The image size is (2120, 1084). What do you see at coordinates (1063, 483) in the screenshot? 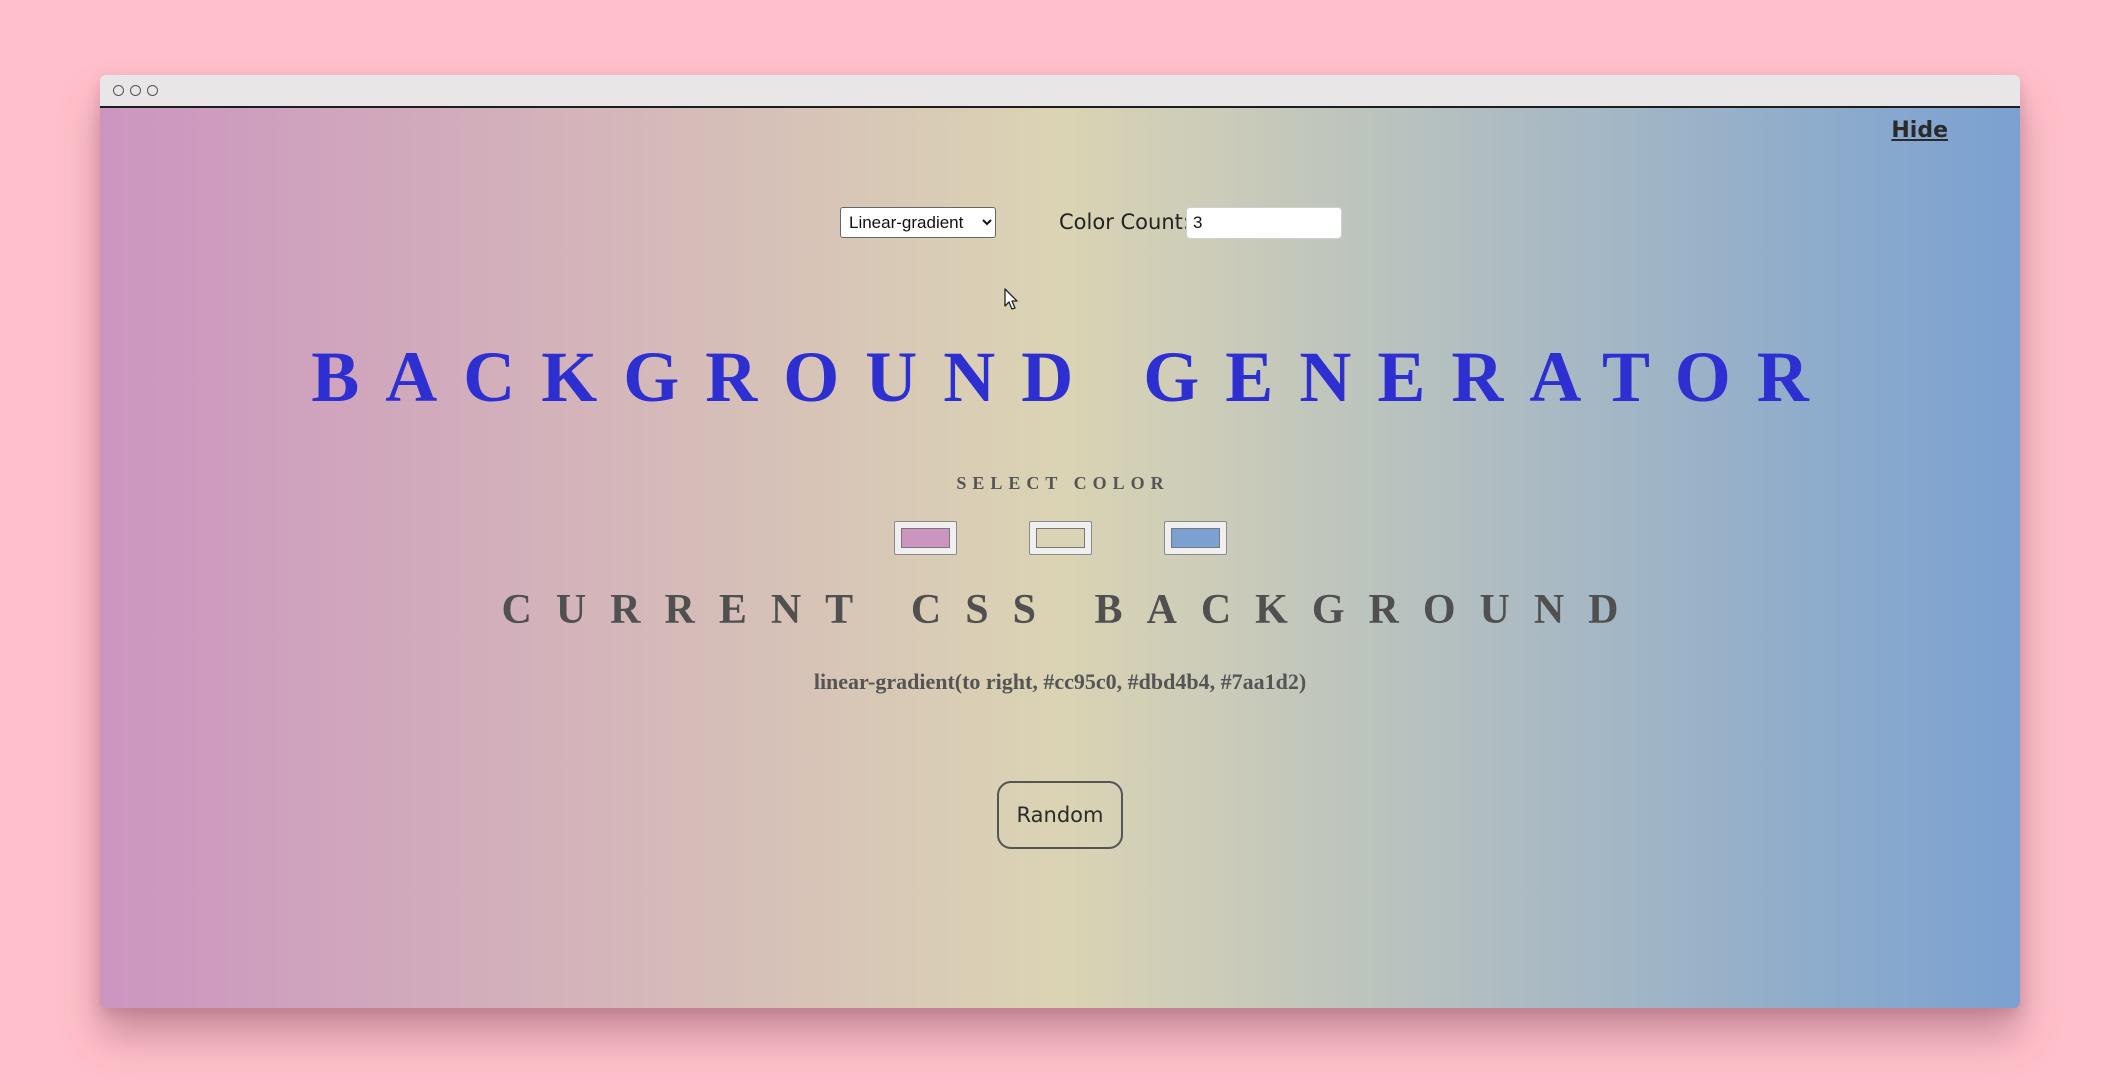
I see `select-color-label: SELECT COLOR` at bounding box center [1063, 483].